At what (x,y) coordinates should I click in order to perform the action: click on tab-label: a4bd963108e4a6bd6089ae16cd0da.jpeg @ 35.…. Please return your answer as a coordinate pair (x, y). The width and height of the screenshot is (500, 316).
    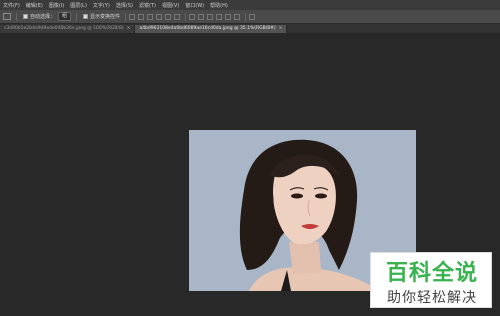
    Looking at the image, I should click on (207, 28).